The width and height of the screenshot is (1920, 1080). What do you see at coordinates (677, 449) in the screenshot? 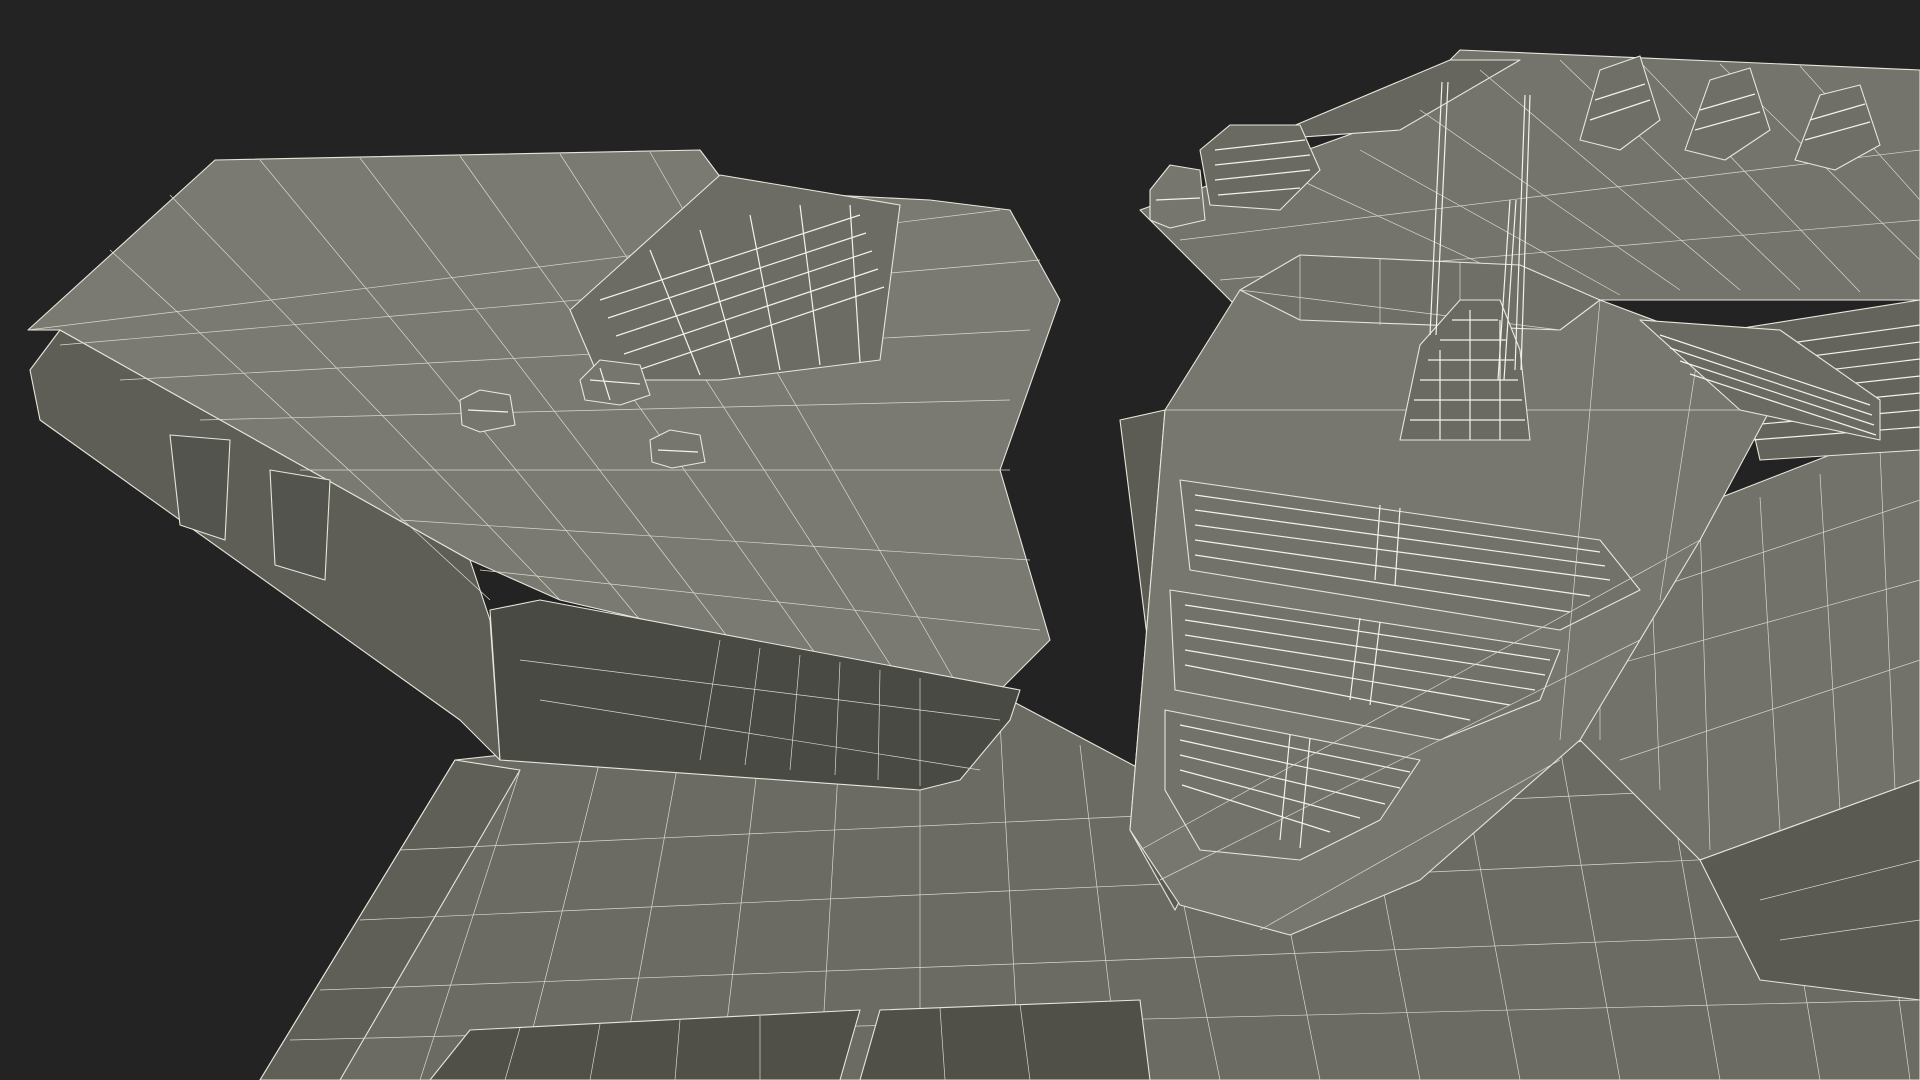
I see `wing-turret-right` at bounding box center [677, 449].